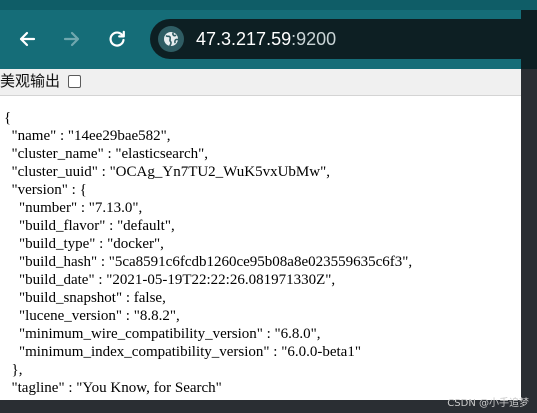 This screenshot has width=537, height=413. I want to click on url-text: 47.3.217.59:9200, so click(266, 39).